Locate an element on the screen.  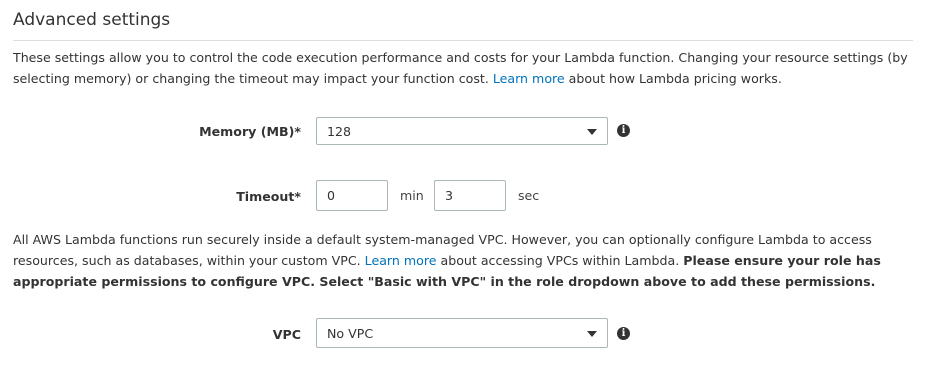
vpc-learn-more-link: Learn more is located at coordinates (401, 260).